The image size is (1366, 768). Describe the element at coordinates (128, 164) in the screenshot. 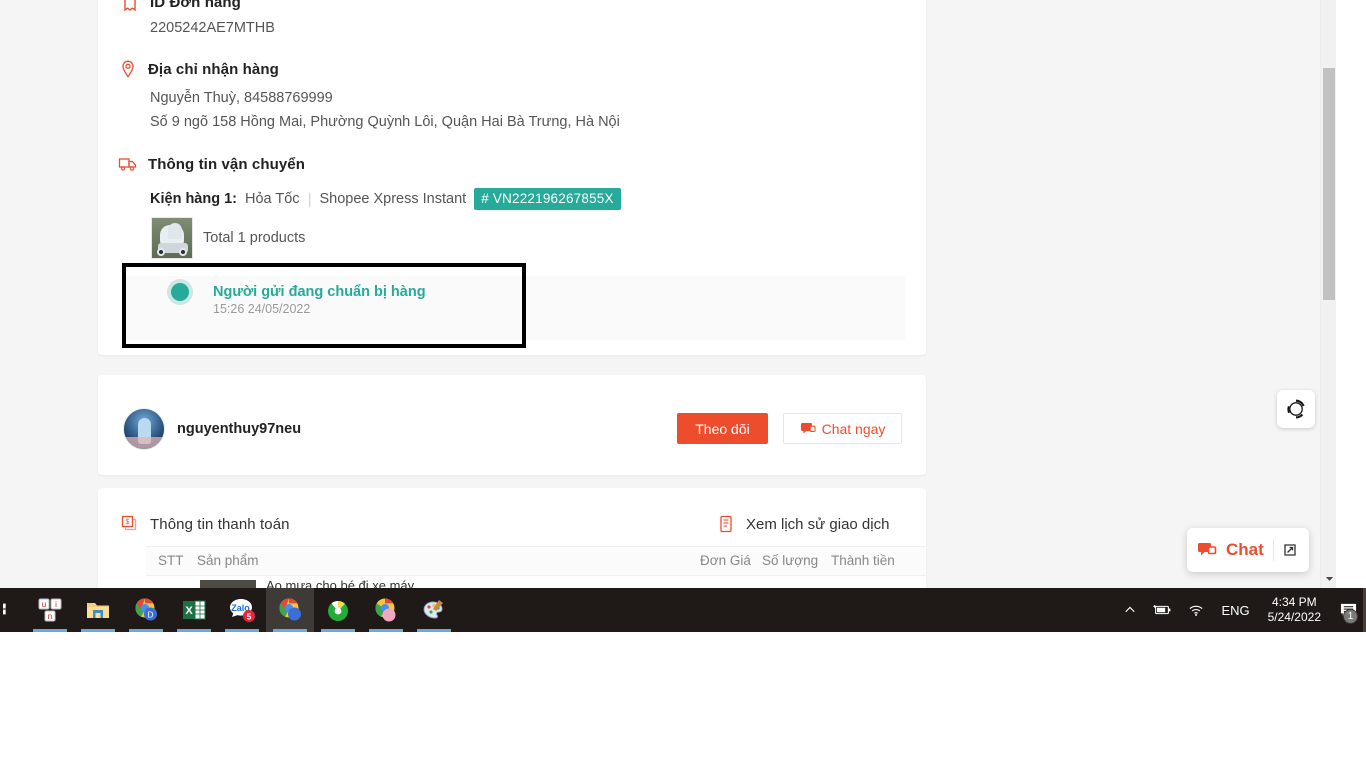

I see `truck-icon` at that location.